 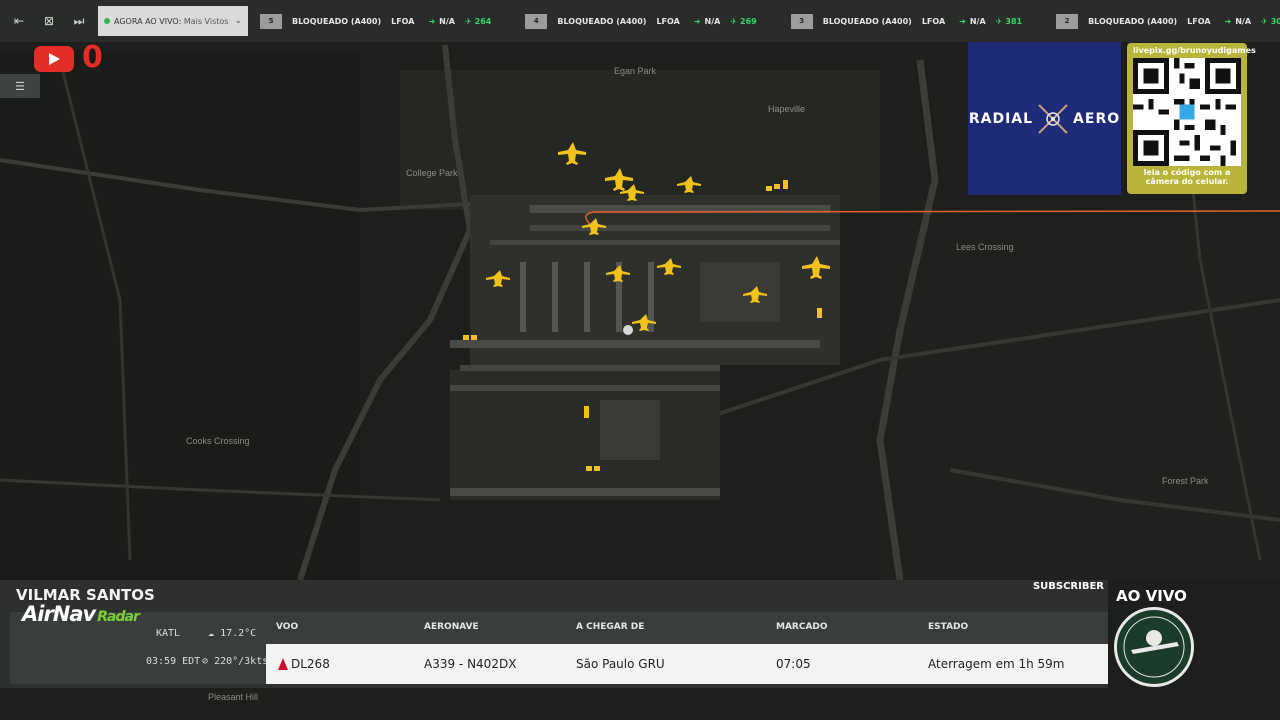 I want to click on map-label: College Park, so click(x=432, y=173).